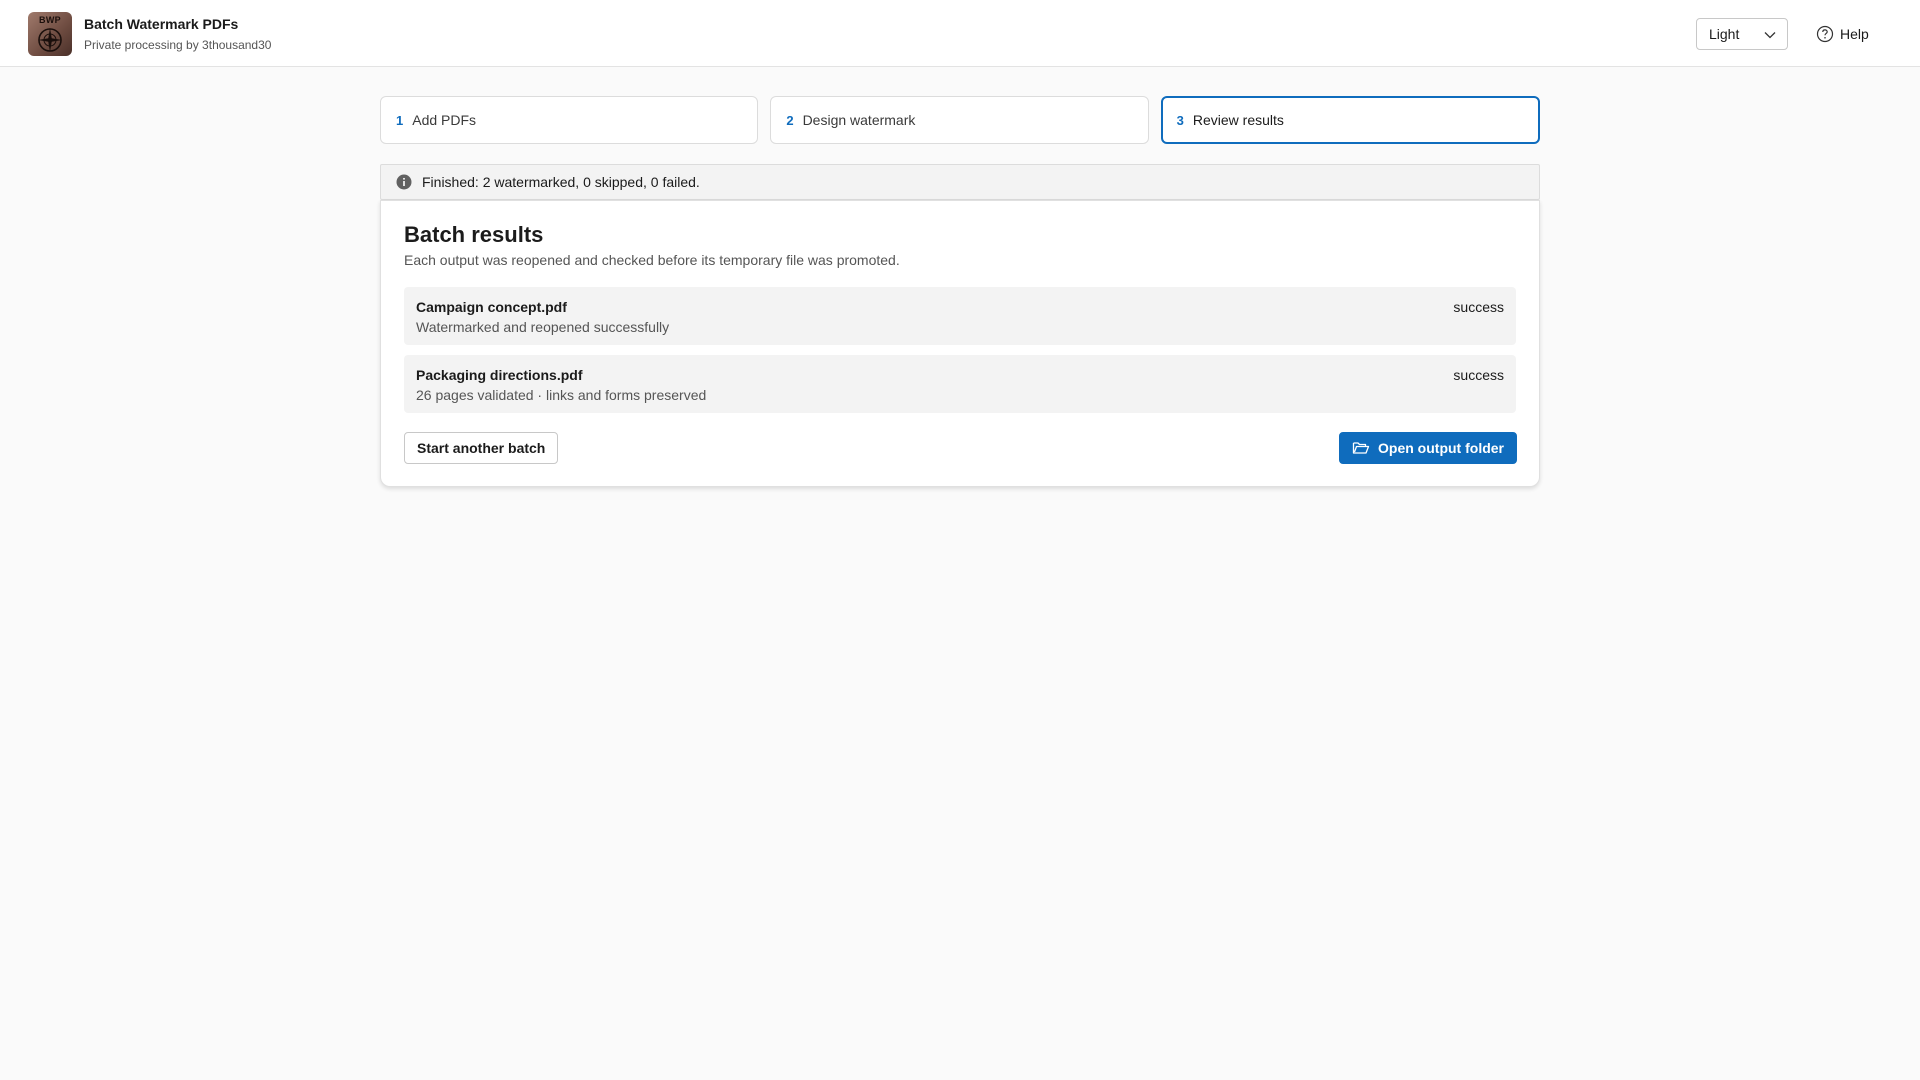 The image size is (1920, 1080). What do you see at coordinates (569, 120) in the screenshot?
I see `step-add-pdfs: 1 Add PDFs` at bounding box center [569, 120].